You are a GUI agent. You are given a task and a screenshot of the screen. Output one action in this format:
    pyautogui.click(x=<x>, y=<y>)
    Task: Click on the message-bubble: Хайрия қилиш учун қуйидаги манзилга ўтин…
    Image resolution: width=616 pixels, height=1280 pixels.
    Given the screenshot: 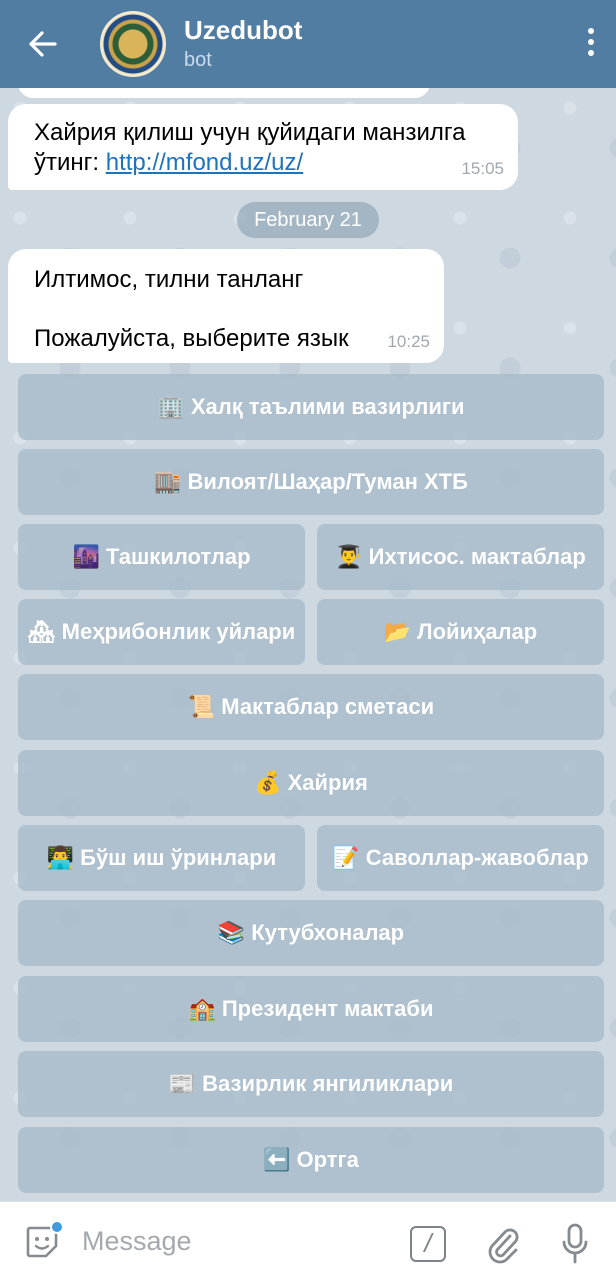 What is the action you would take?
    pyautogui.click(x=263, y=147)
    